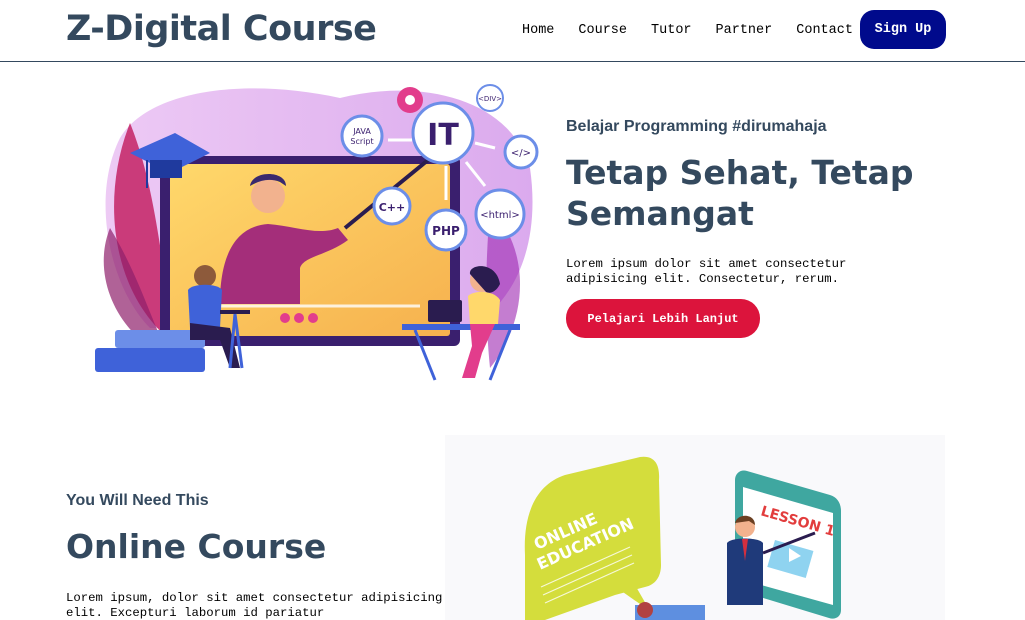  I want to click on nav-link-home: Home, so click(538, 30).